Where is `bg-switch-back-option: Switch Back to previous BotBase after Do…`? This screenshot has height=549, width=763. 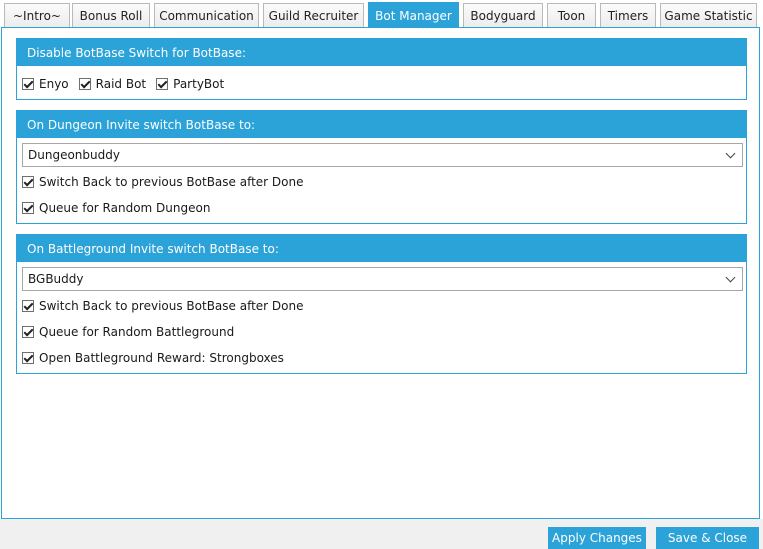
bg-switch-back-option: Switch Back to previous BotBase after Do… is located at coordinates (168, 306).